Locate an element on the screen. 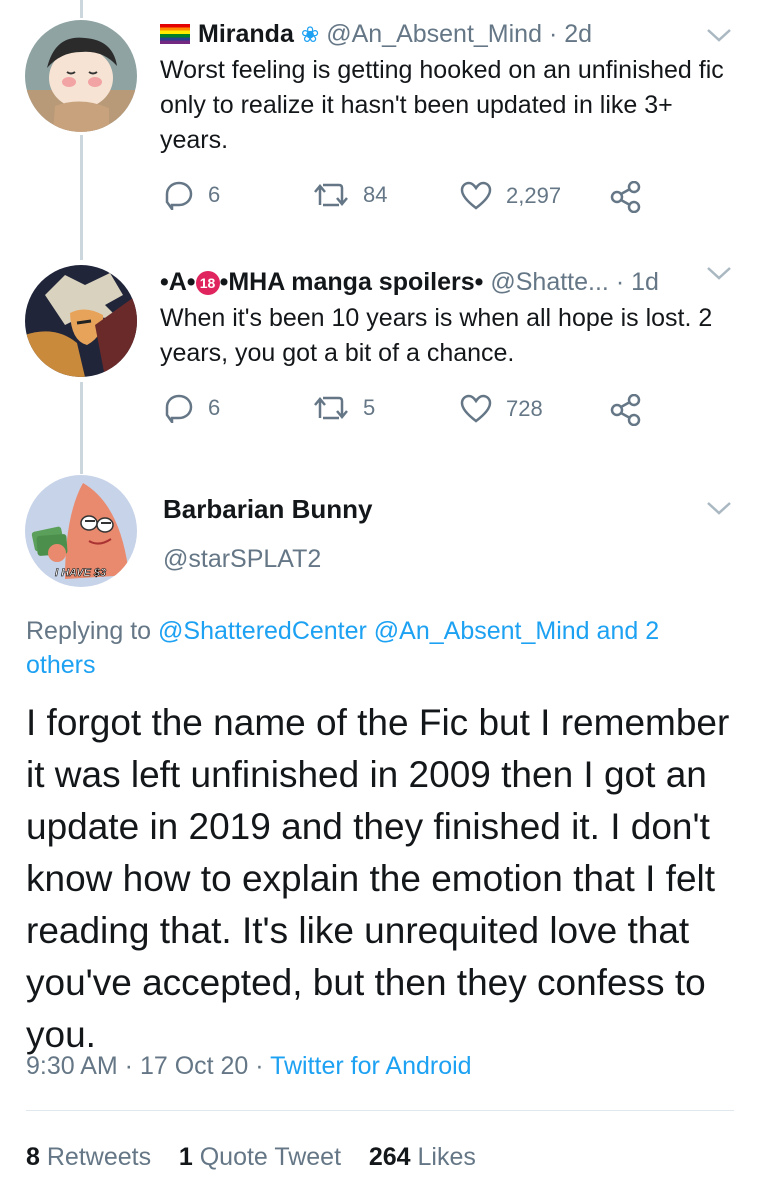 This screenshot has width=759, height=1200. retweet-button: 5 is located at coordinates (344, 408).